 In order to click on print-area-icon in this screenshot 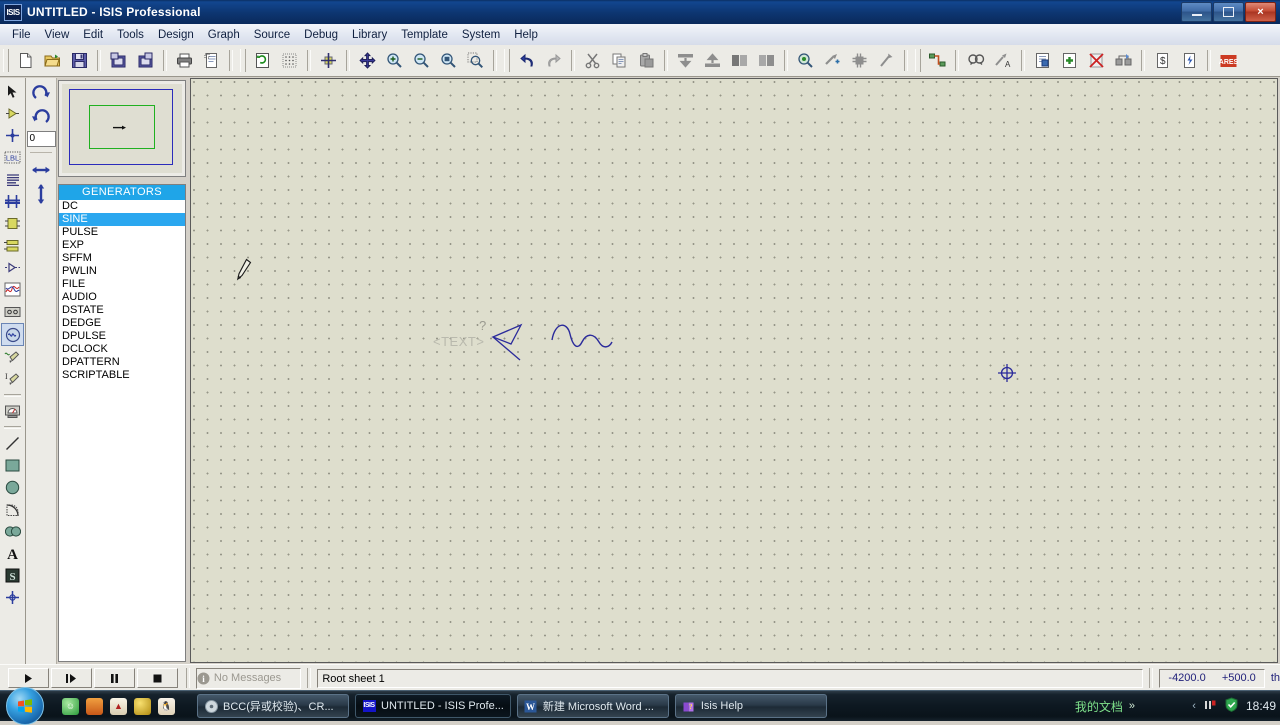, I will do `click(211, 60)`.